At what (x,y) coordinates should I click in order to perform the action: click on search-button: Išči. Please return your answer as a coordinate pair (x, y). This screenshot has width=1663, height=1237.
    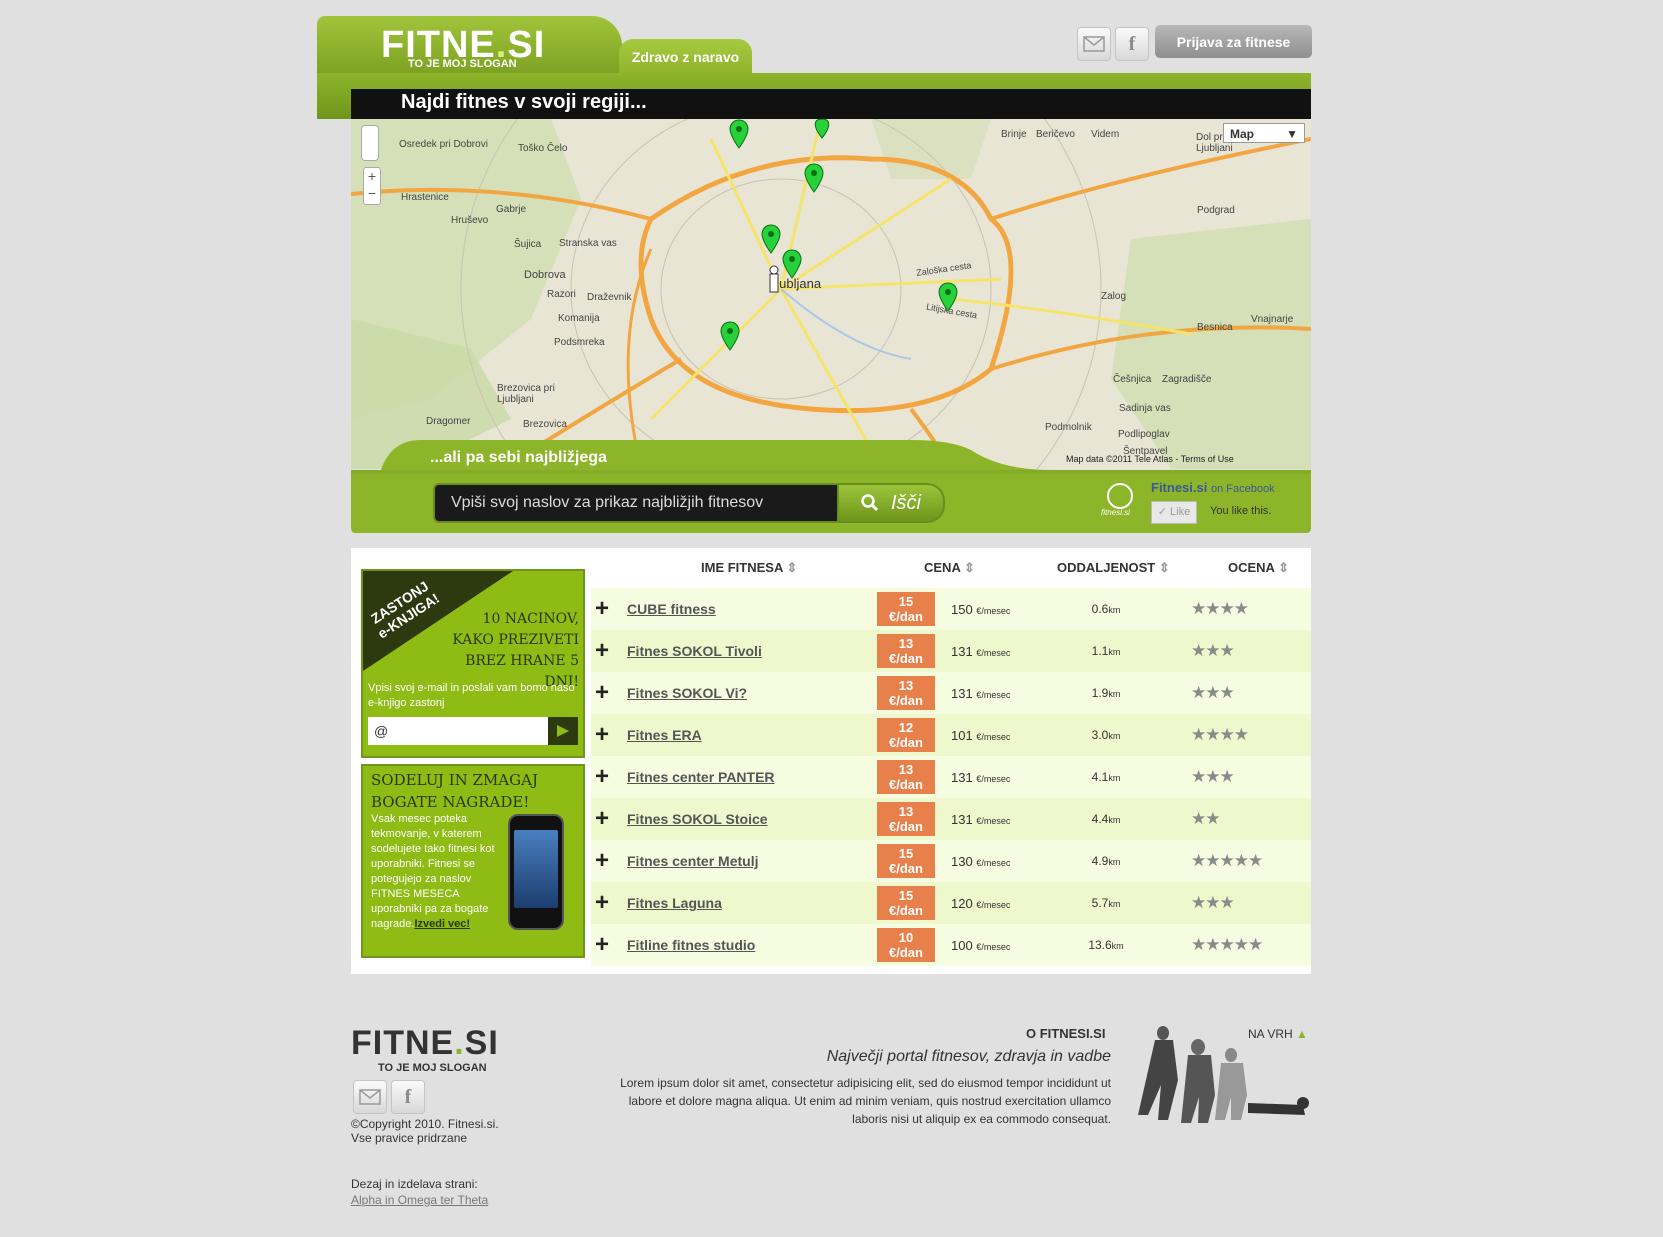
    Looking at the image, I should click on (891, 503).